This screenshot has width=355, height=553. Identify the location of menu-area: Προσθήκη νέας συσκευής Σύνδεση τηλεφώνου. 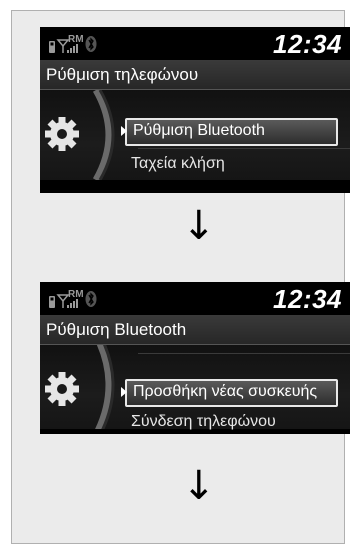
(195, 387).